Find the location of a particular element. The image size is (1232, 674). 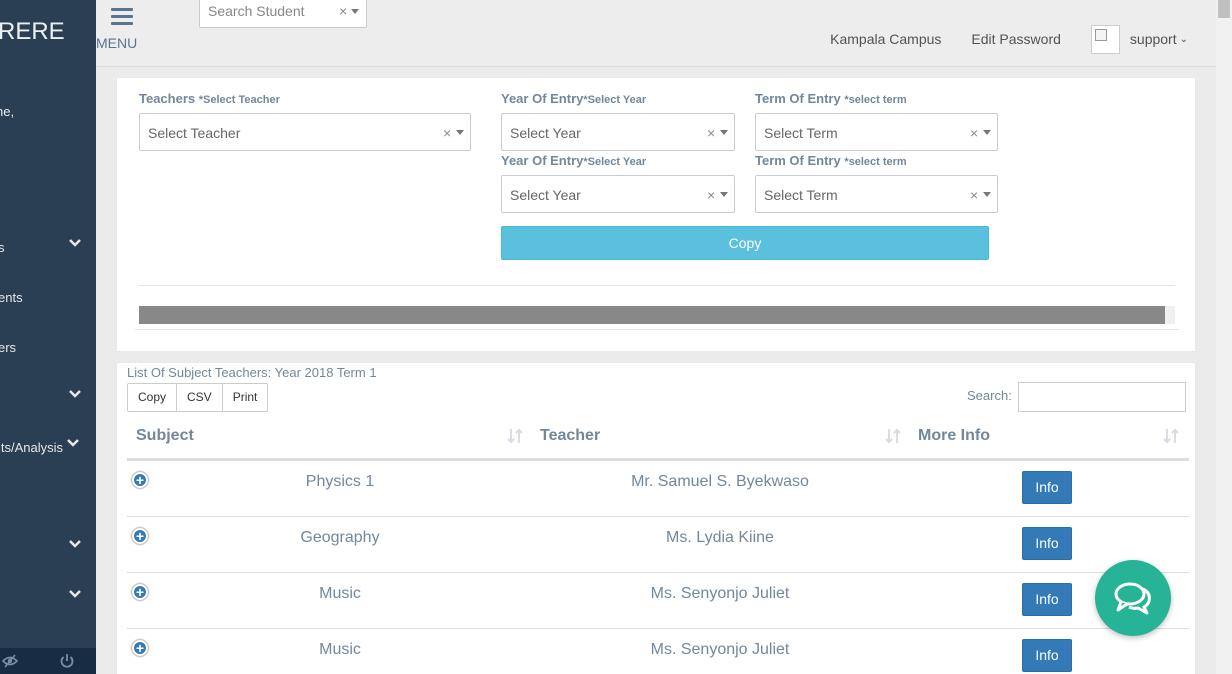

teachers-label: Teachers *Select Teacher is located at coordinates (209, 98).